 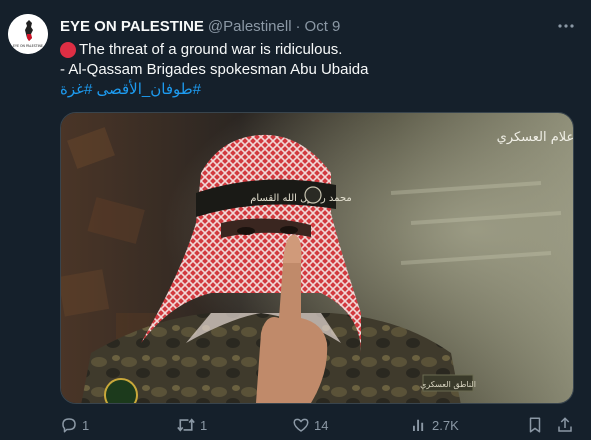 I want to click on tweet-header: EYE ON PALESTINE @Palestinell · Oct 9, so click(x=200, y=26).